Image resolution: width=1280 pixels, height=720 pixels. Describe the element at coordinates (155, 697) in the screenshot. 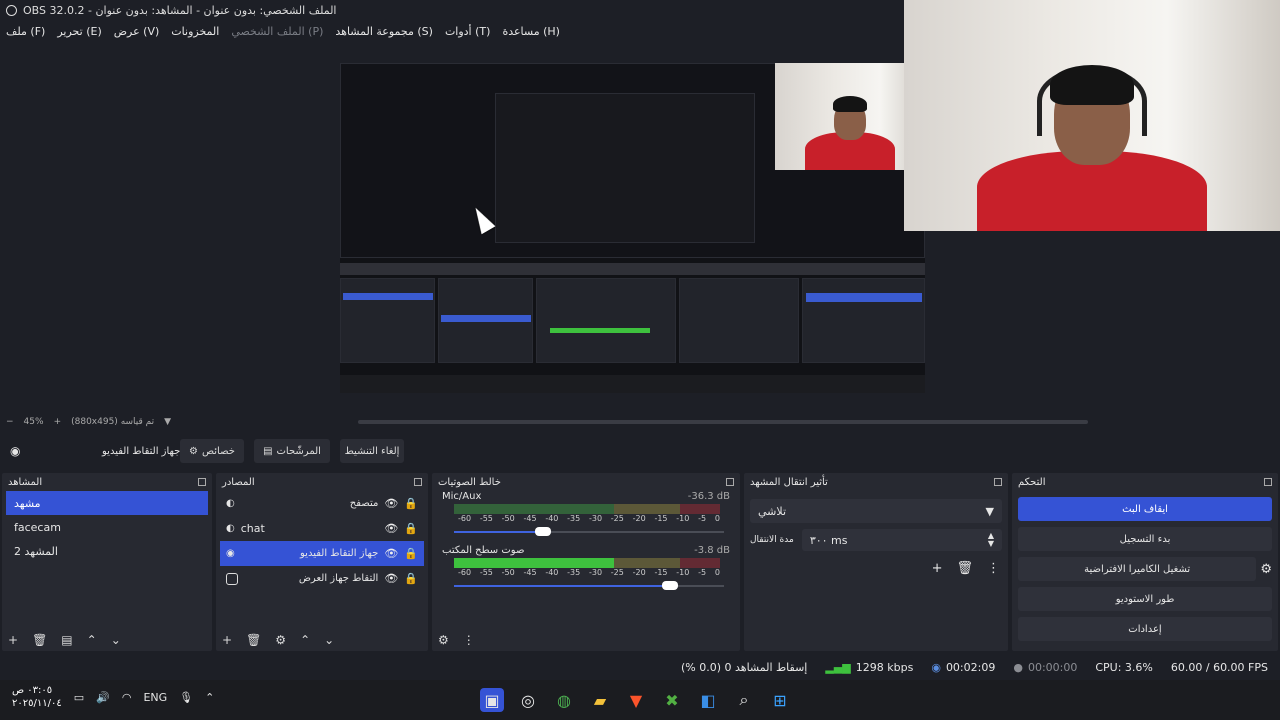

I see `language-indicator: ENG` at that location.